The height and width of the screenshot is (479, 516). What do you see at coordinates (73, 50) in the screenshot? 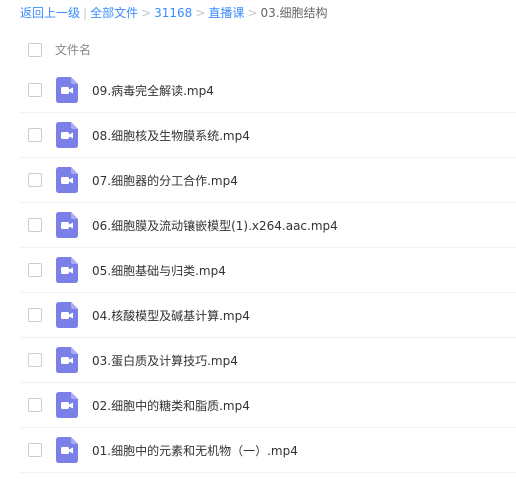
I see `column-header-filename: 文件名` at bounding box center [73, 50].